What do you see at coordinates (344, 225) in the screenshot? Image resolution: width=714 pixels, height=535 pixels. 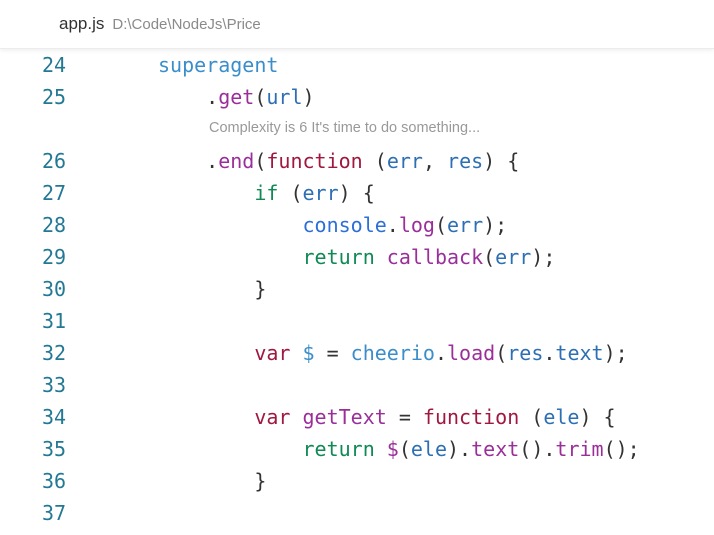 I see `code-token: console` at bounding box center [344, 225].